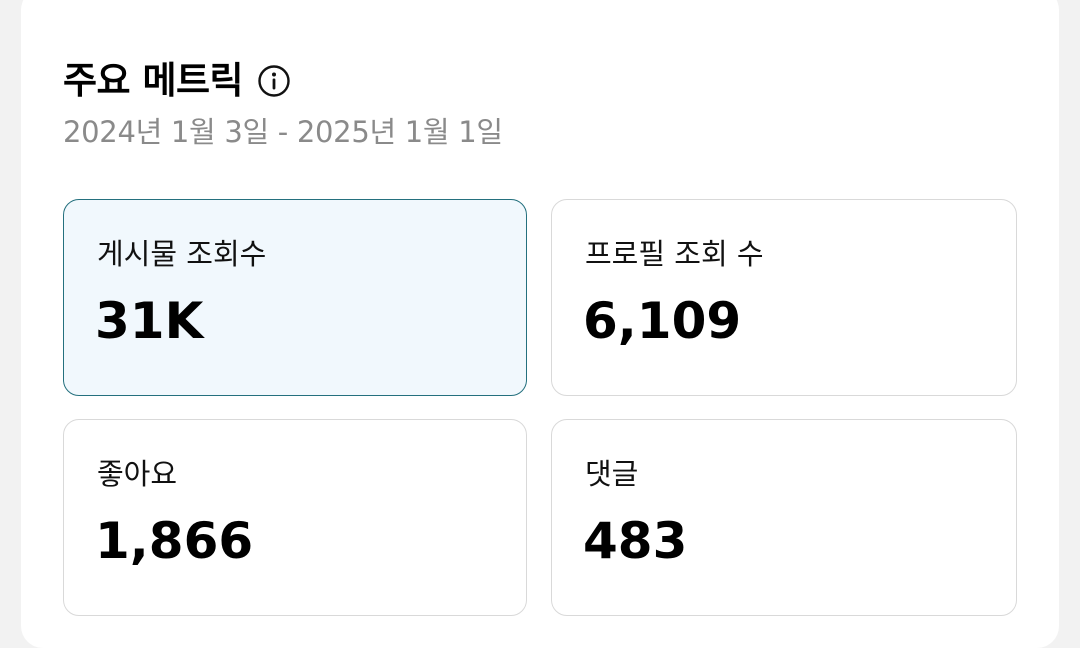 This screenshot has width=1080, height=648. Describe the element at coordinates (137, 474) in the screenshot. I see `metric-label: 좋아요` at that location.